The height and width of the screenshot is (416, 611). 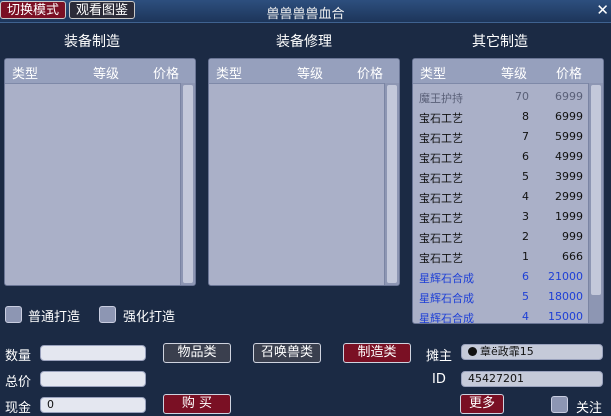 What do you see at coordinates (498, 97) in the screenshot?
I see `list-item: 魔王护持 70 6999` at bounding box center [498, 97].